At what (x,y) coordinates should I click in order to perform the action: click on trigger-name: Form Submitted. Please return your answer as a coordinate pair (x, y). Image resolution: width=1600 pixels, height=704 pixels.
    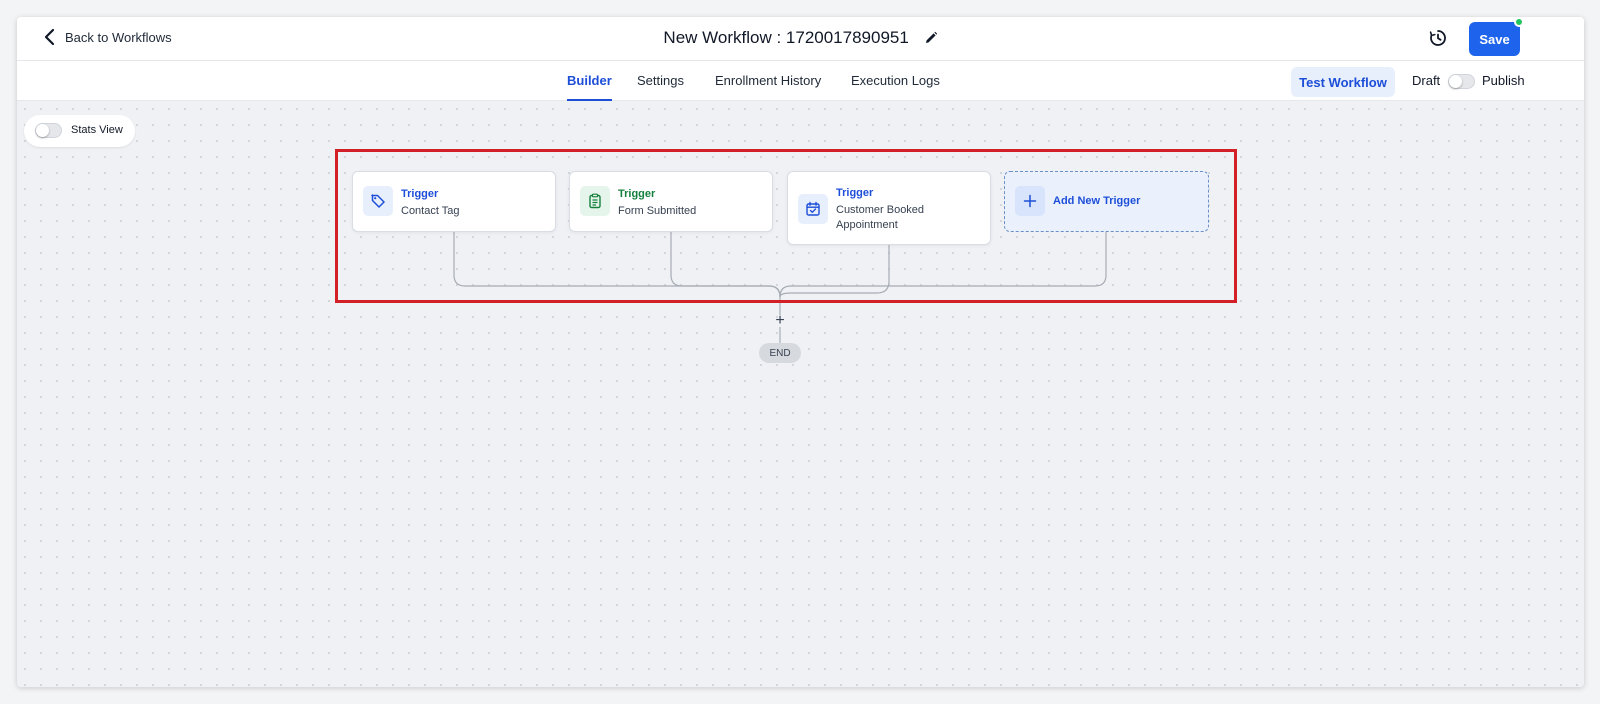
    Looking at the image, I should click on (657, 211).